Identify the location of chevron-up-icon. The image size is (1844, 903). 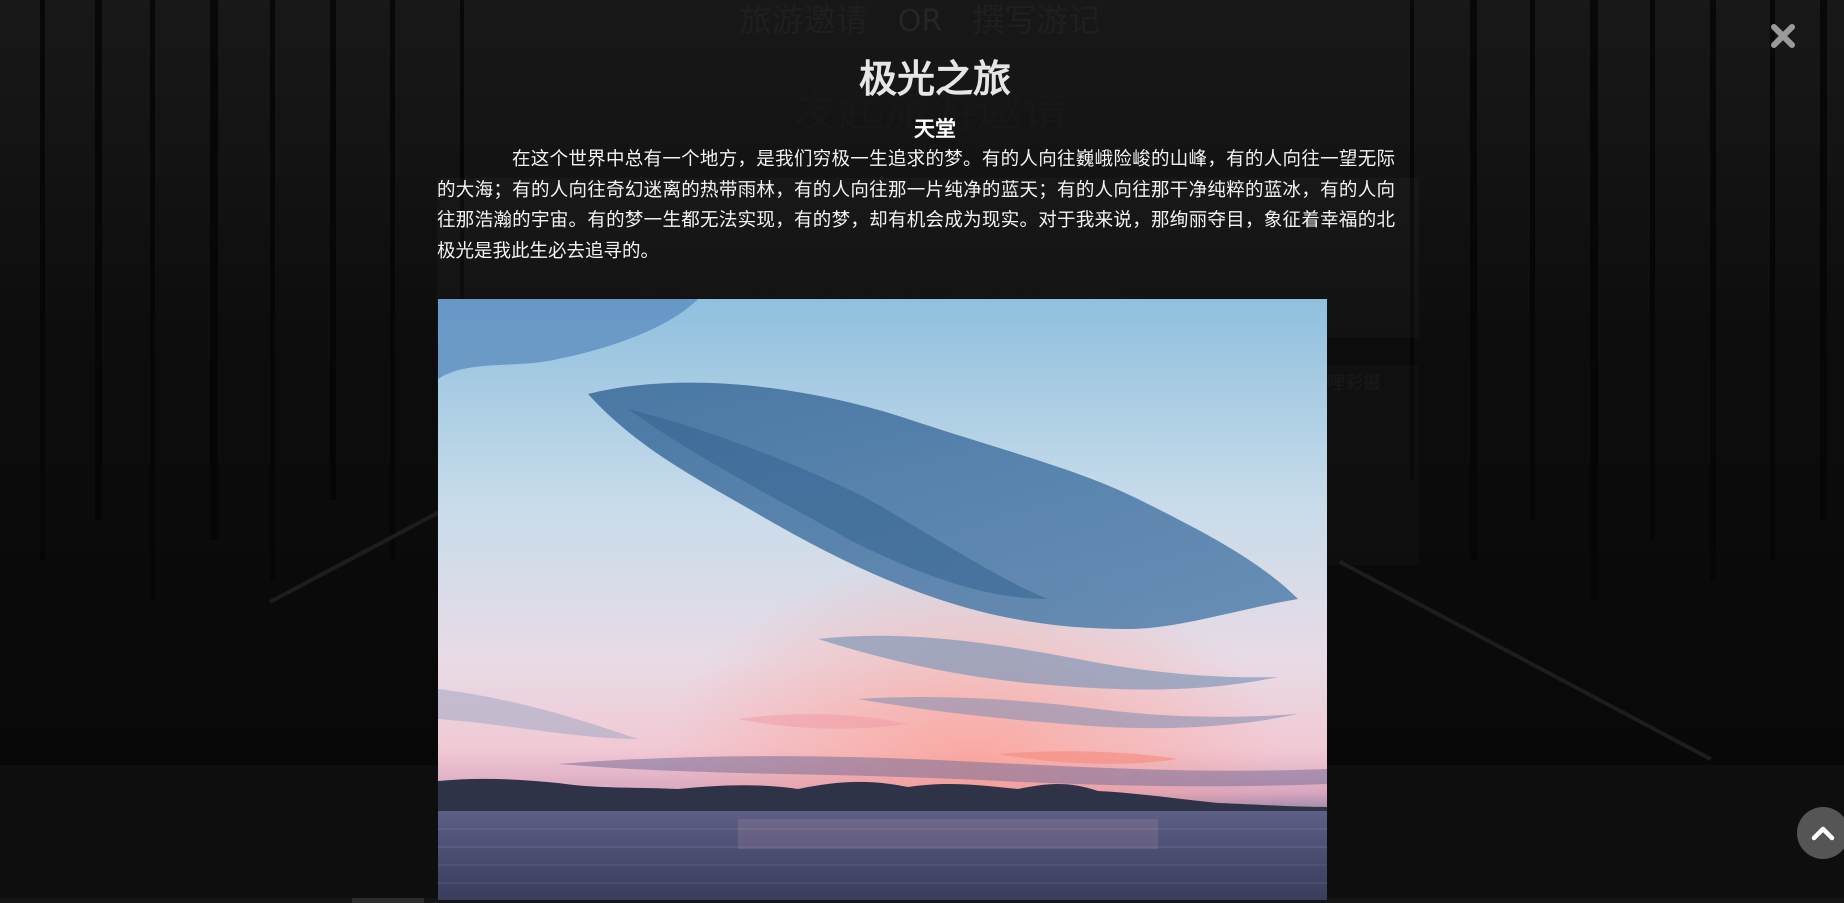
(1823, 833).